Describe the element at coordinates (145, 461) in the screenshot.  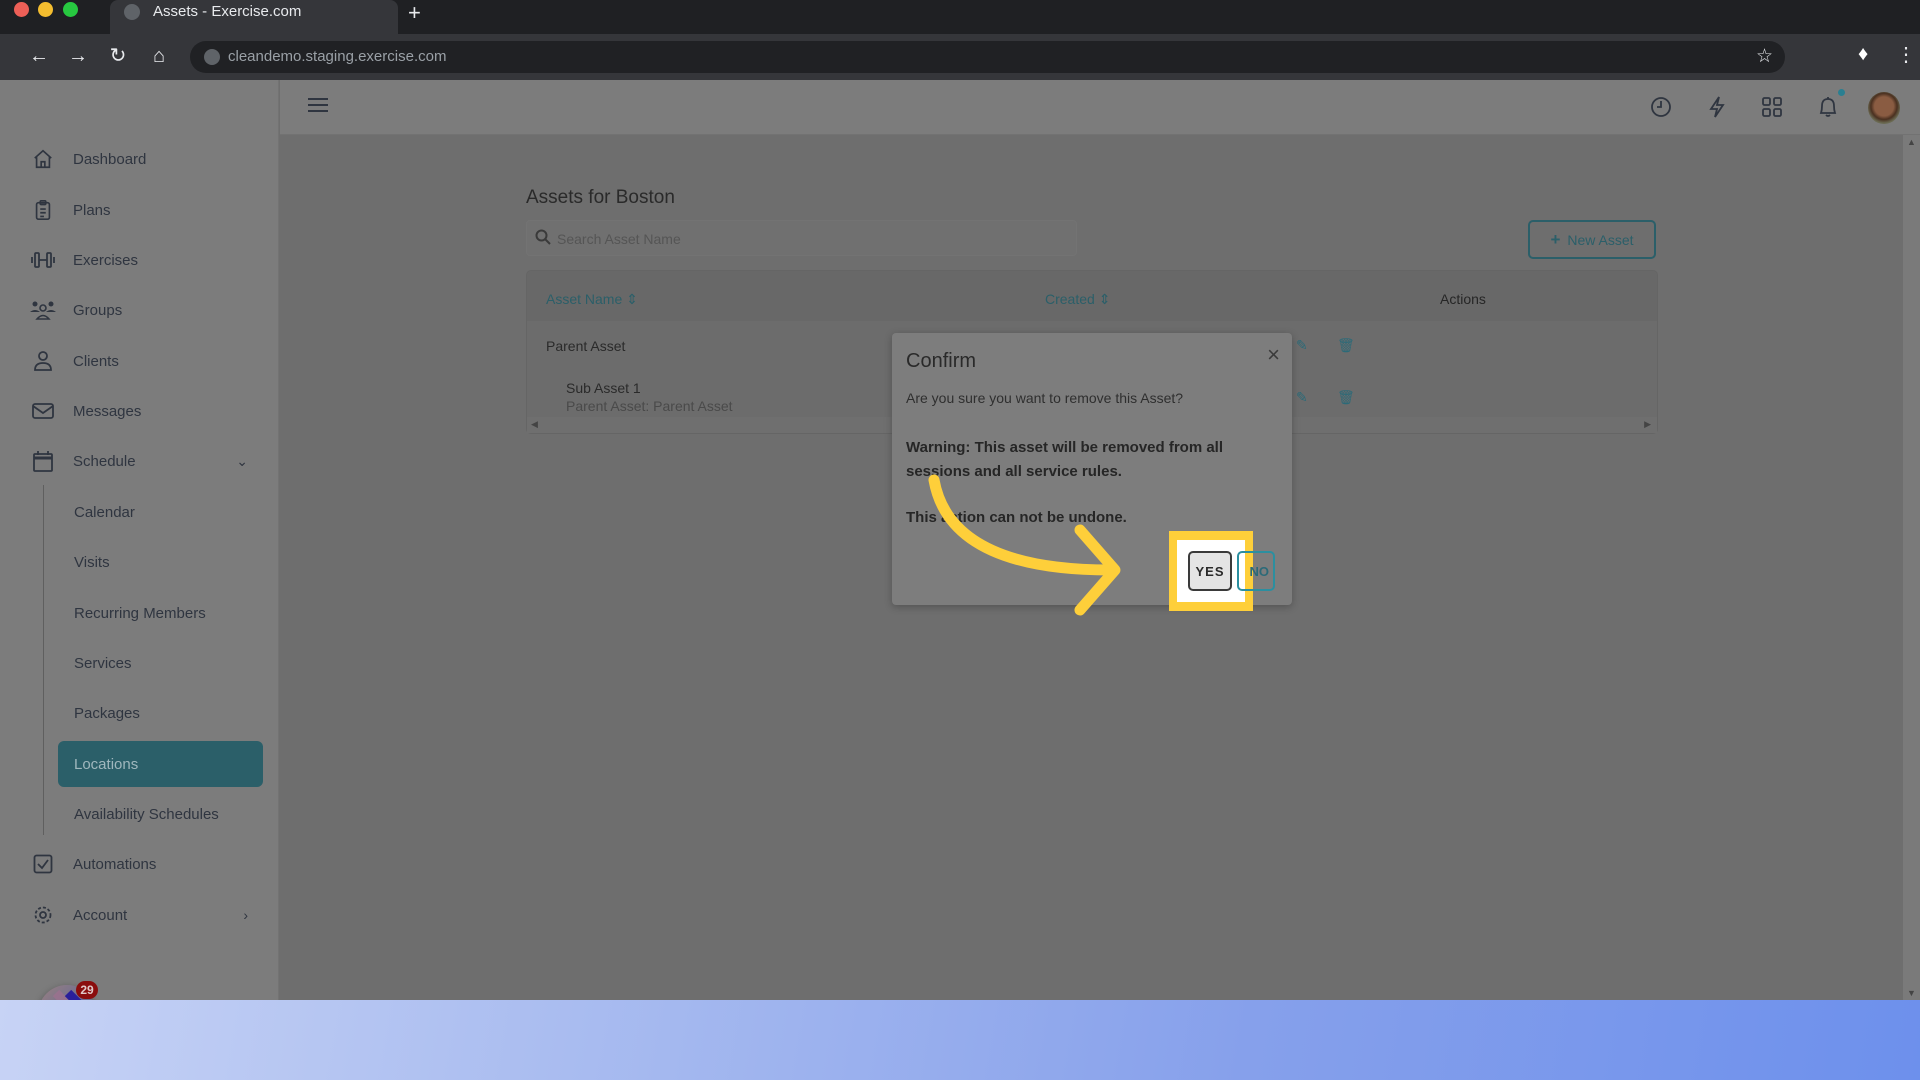
I see `sidebar-item-schedule: Schedule ⌄` at that location.